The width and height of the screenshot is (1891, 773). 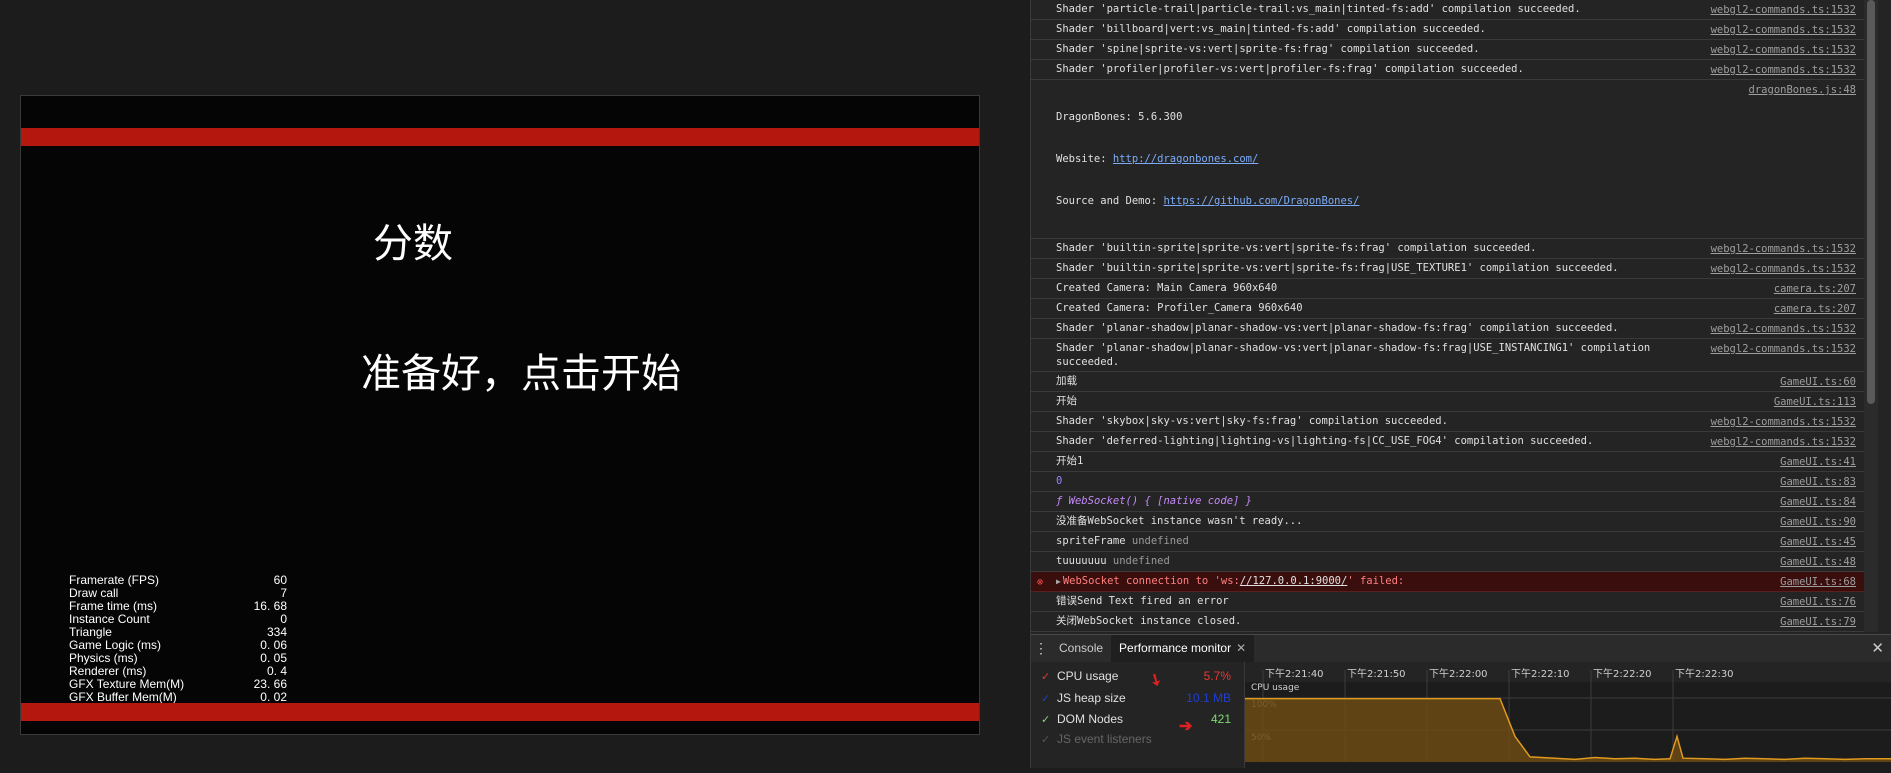 What do you see at coordinates (1091, 698) in the screenshot?
I see `metric-label: JS heap size` at bounding box center [1091, 698].